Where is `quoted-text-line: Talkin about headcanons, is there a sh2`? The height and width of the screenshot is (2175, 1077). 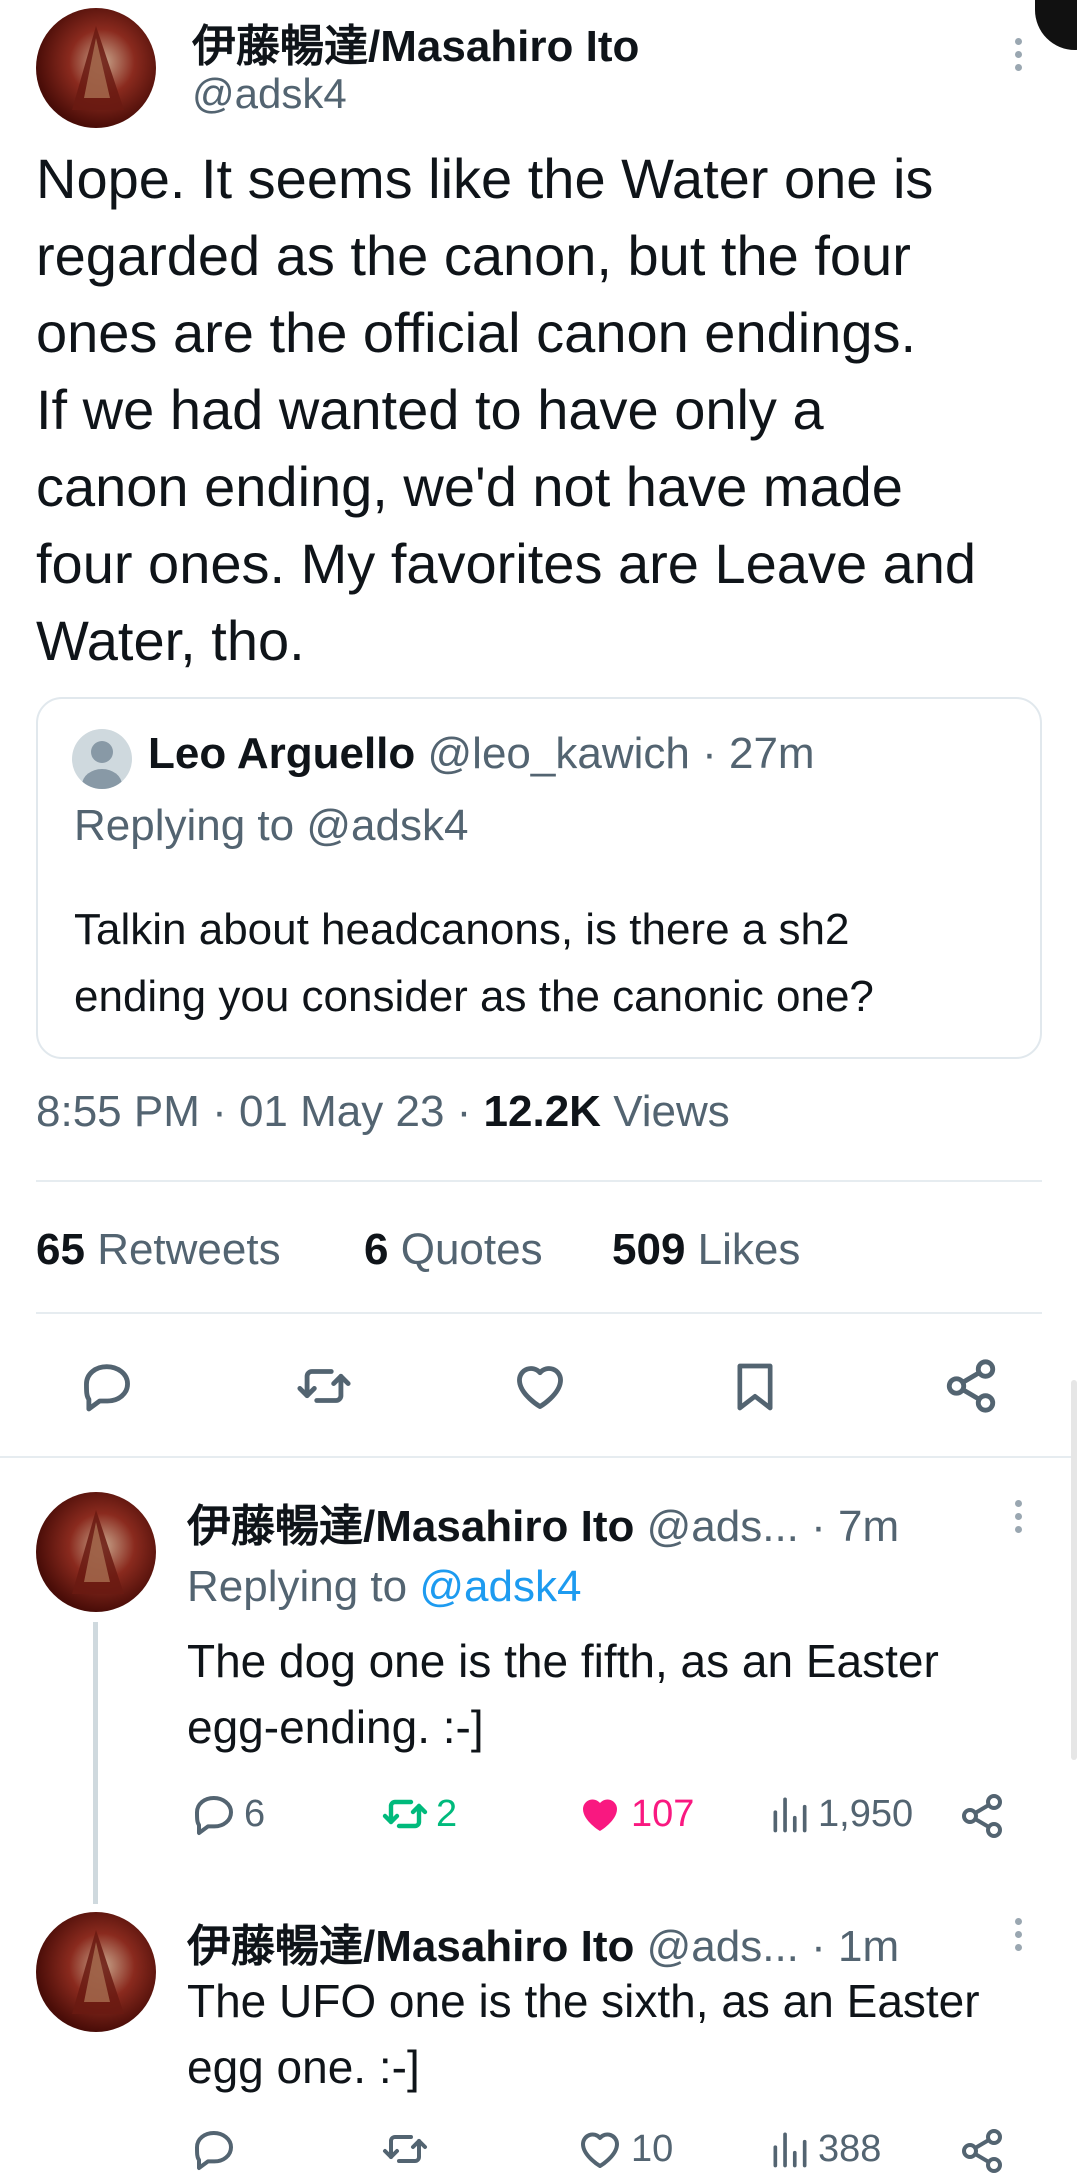 quoted-text-line: Talkin about headcanons, is there a sh2 is located at coordinates (462, 929).